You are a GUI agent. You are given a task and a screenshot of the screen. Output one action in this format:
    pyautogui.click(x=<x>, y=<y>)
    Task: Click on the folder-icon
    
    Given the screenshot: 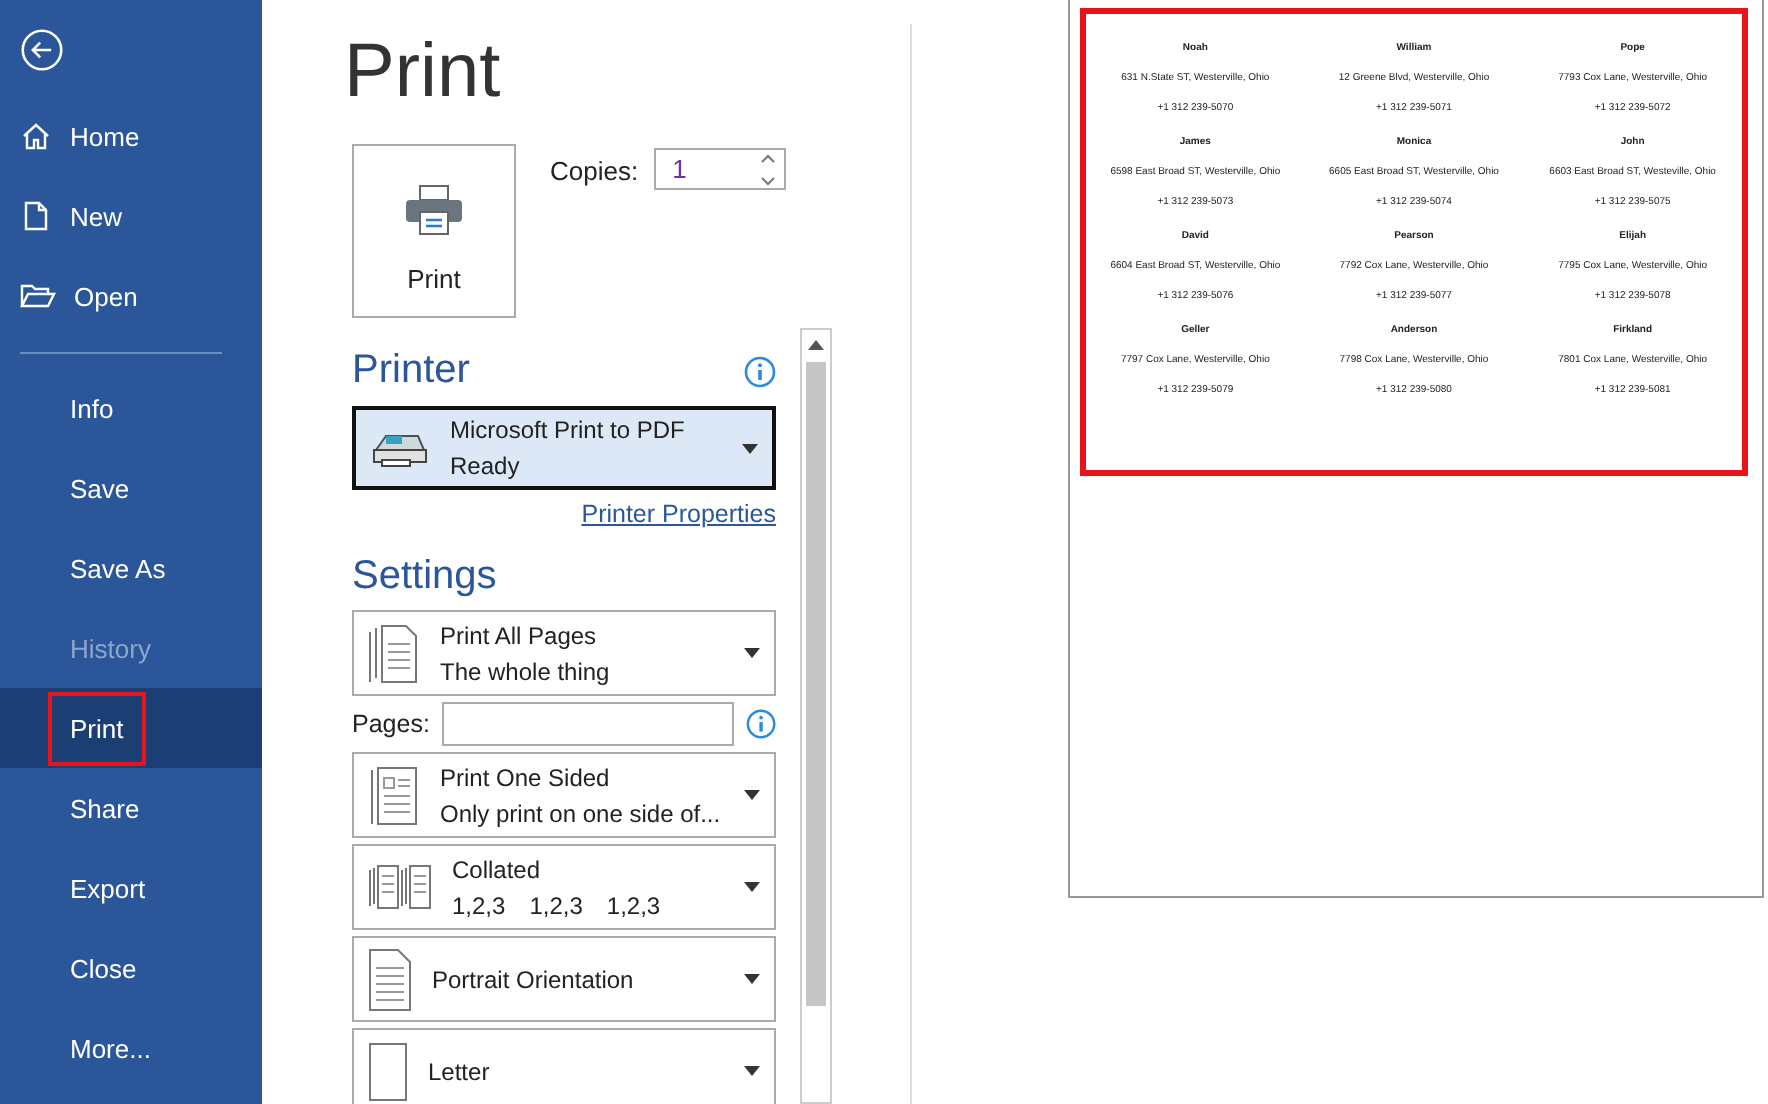 What is the action you would take?
    pyautogui.click(x=38, y=296)
    